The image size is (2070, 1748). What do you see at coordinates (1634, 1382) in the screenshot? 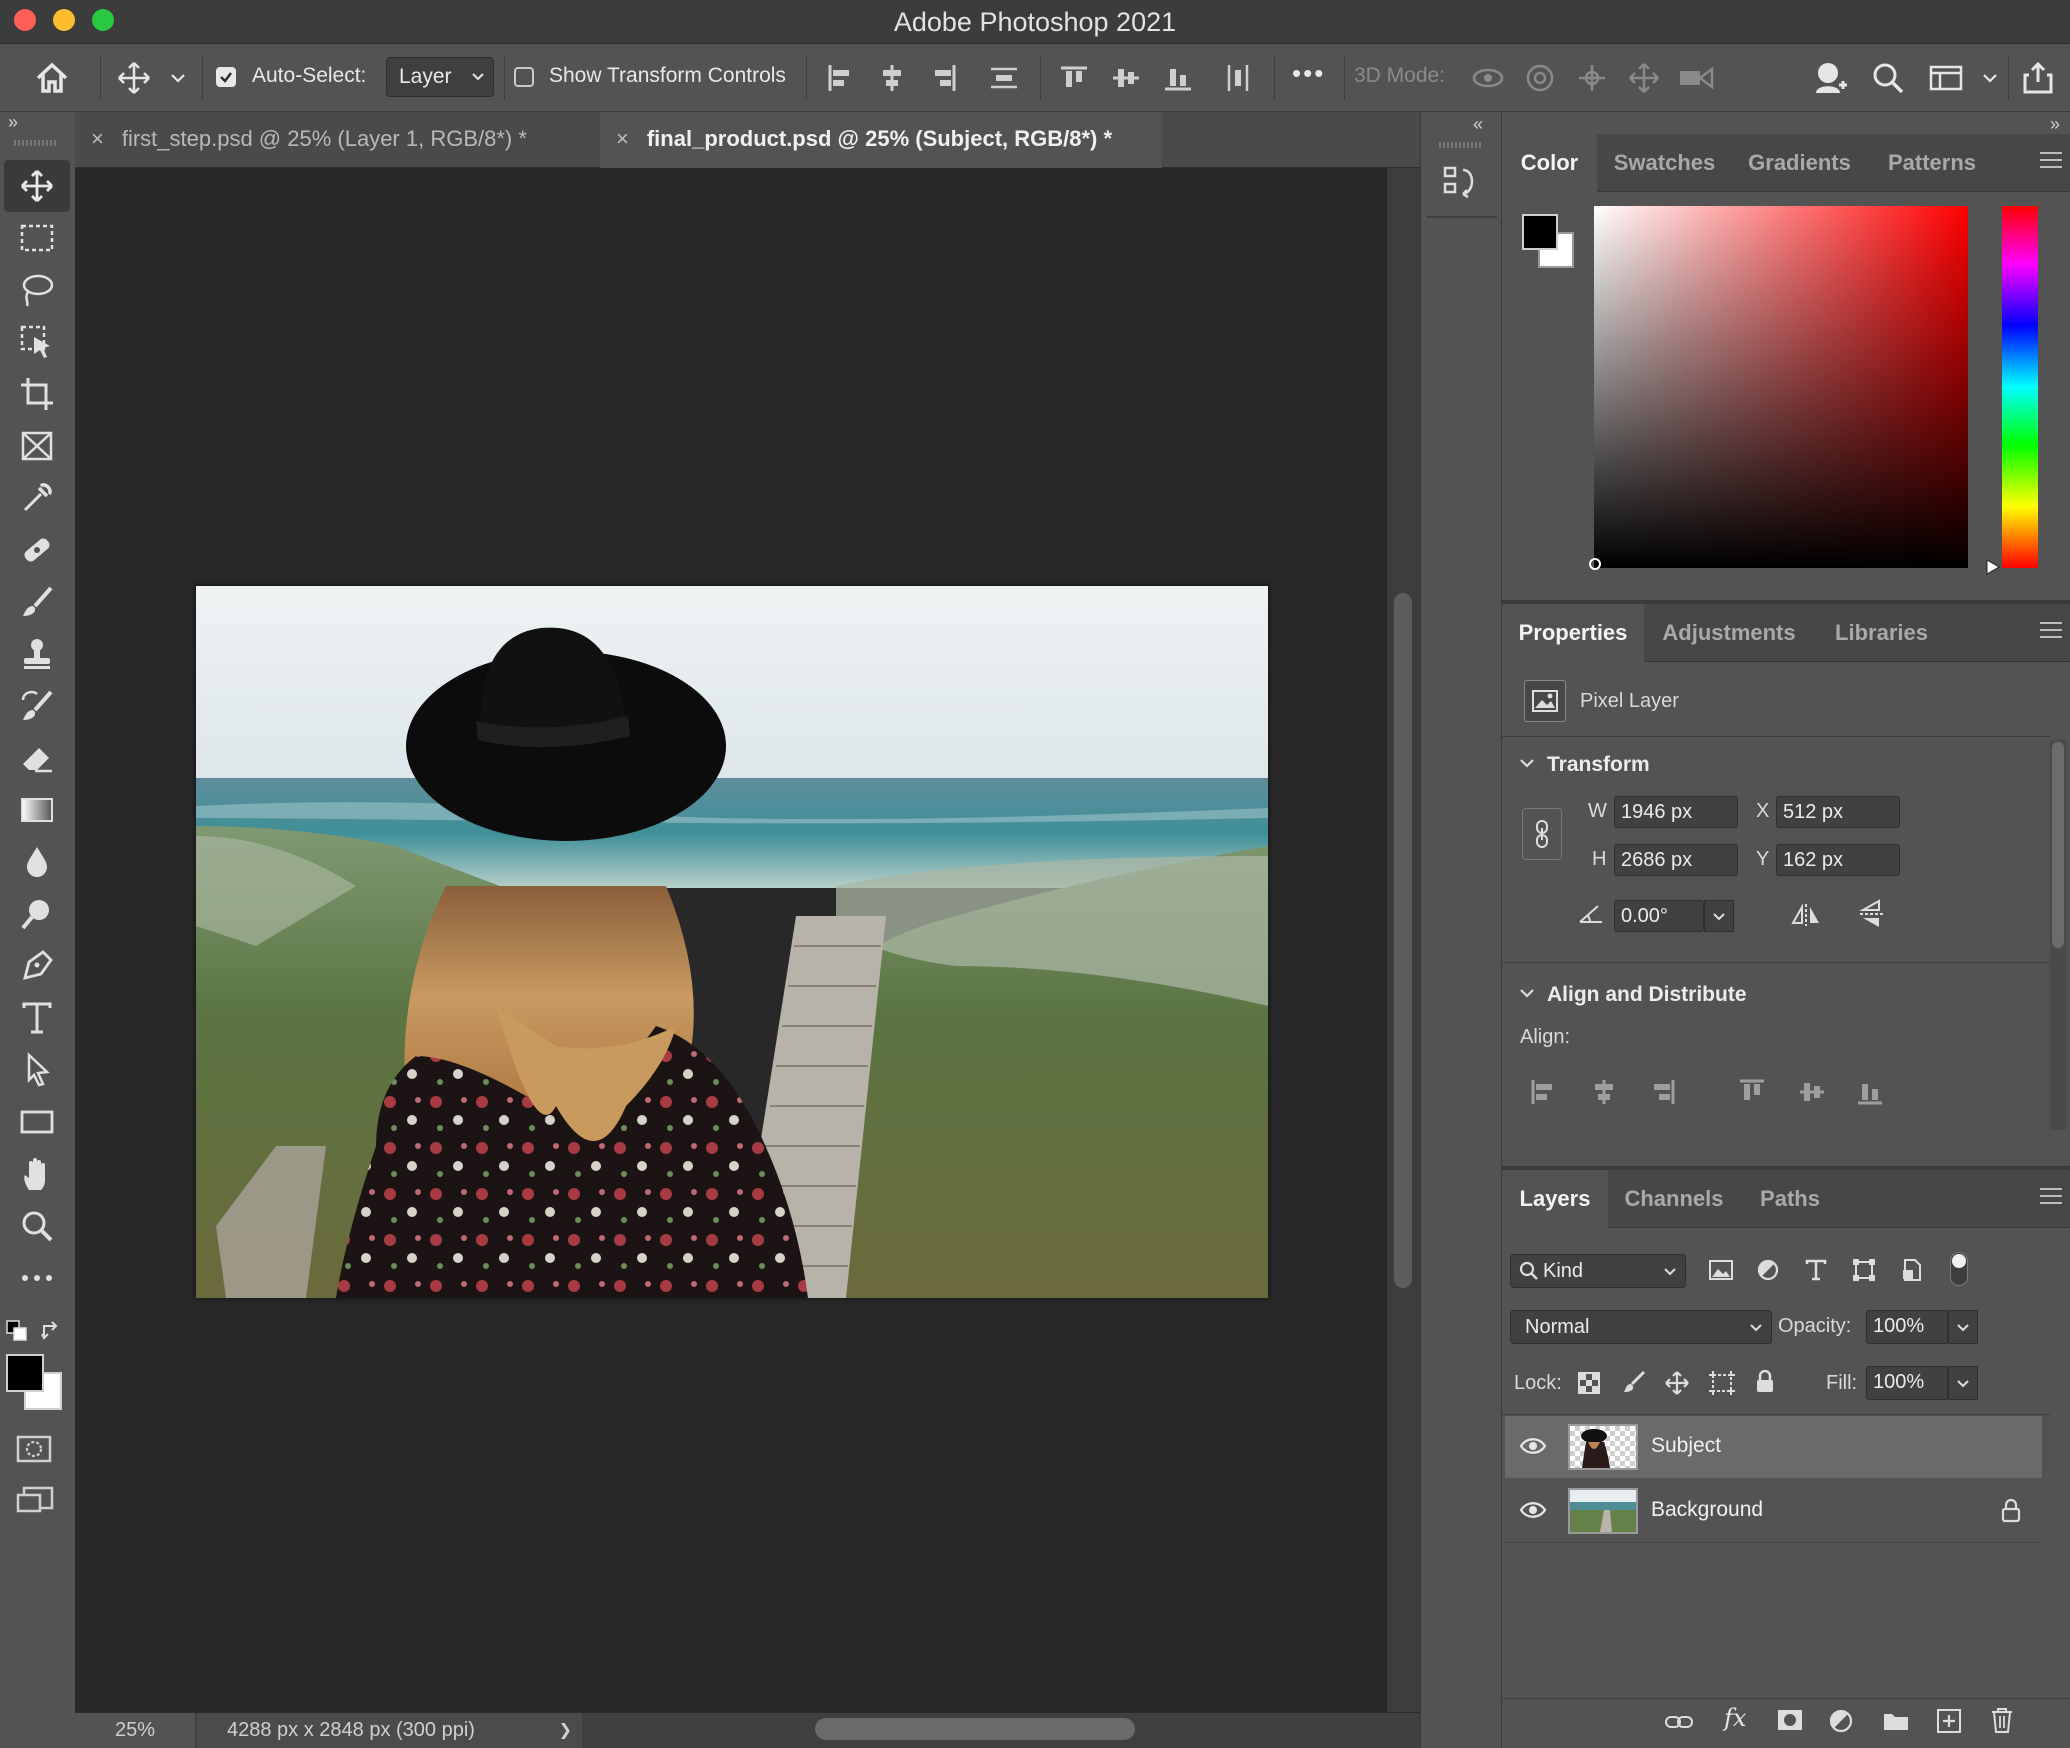
I see `lock-image-pixels-icon` at bounding box center [1634, 1382].